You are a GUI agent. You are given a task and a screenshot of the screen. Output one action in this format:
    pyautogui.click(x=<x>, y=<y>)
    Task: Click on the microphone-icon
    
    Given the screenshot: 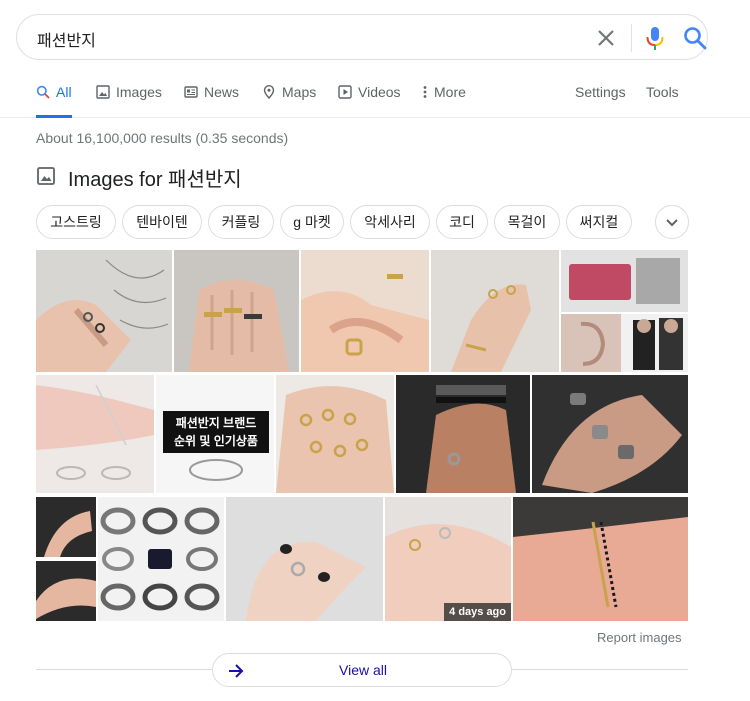 What is the action you would take?
    pyautogui.click(x=655, y=38)
    